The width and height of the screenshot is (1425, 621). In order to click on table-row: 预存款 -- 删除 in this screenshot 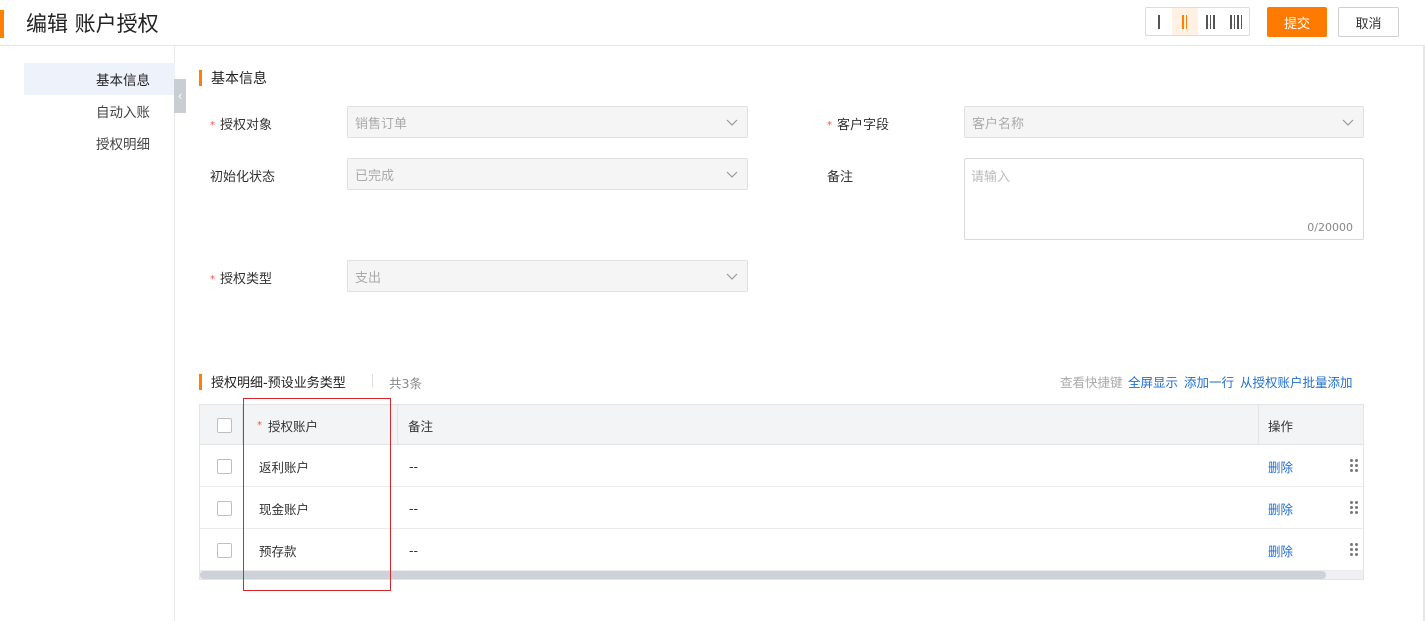, I will do `click(781, 550)`.